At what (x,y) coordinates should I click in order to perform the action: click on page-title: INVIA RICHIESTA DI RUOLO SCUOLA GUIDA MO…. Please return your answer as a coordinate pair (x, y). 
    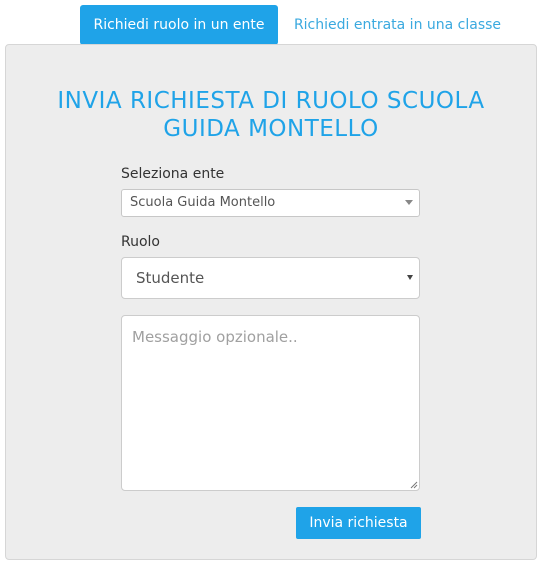
    Looking at the image, I should click on (271, 115).